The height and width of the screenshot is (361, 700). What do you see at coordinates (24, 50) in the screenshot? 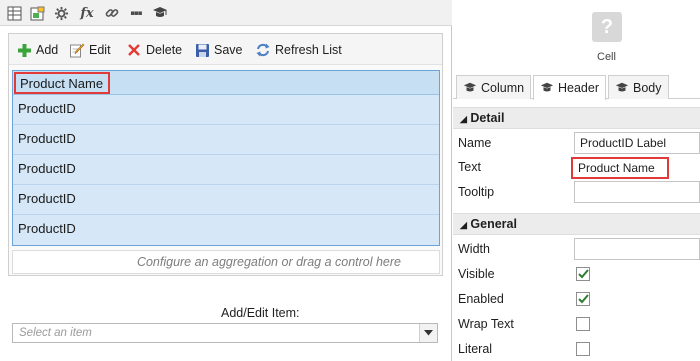
I see `plus-icon` at bounding box center [24, 50].